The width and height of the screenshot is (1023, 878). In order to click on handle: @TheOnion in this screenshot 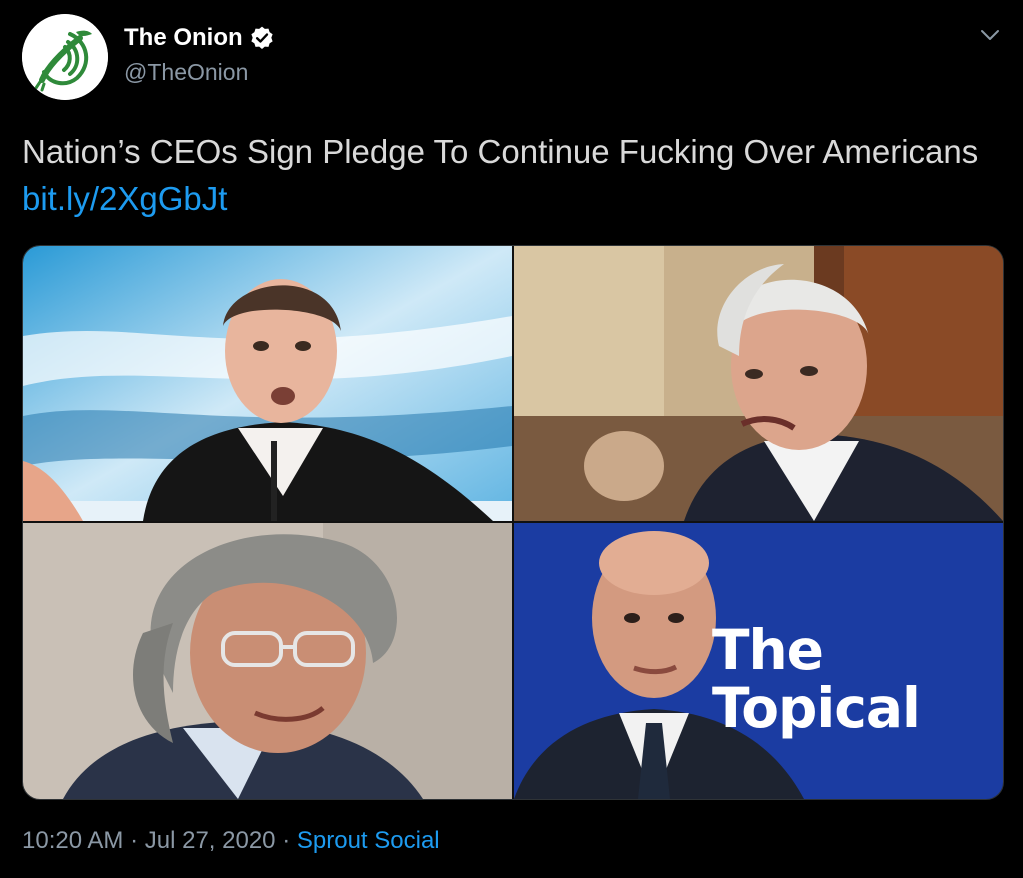, I will do `click(186, 72)`.